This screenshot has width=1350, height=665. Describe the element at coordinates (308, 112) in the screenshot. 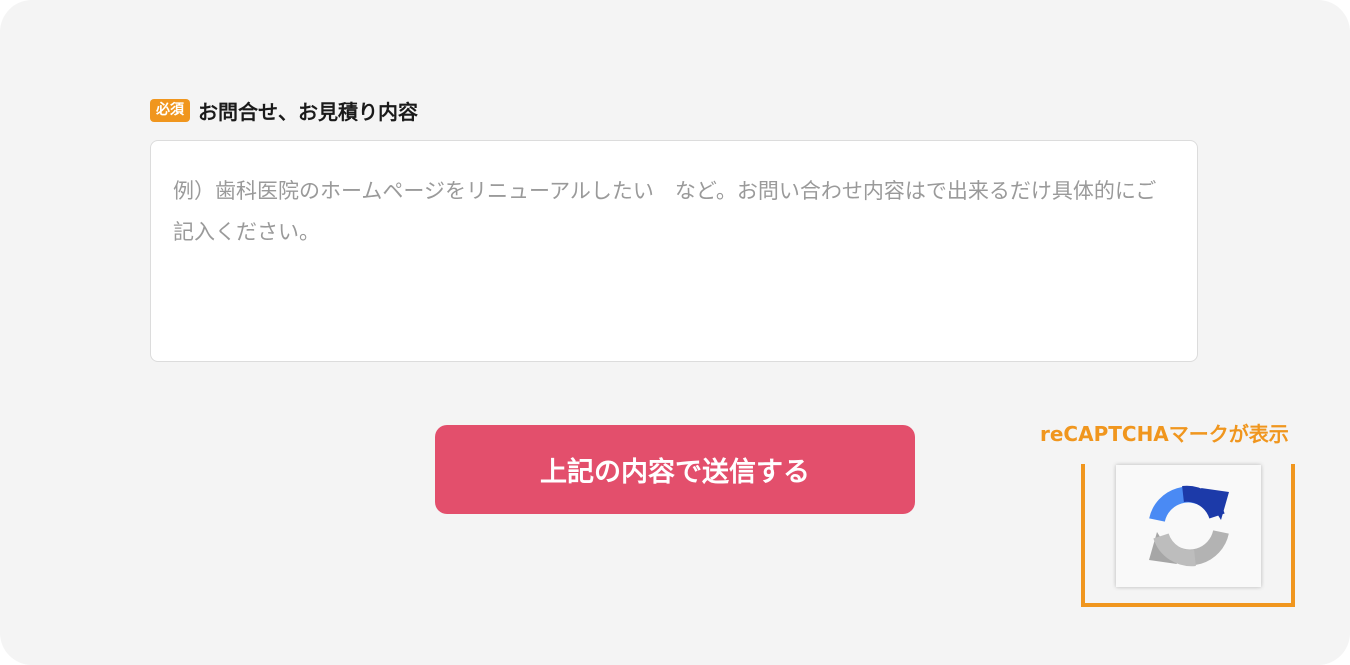

I see `inquiry-label: お問合せ、お見積り内容` at that location.